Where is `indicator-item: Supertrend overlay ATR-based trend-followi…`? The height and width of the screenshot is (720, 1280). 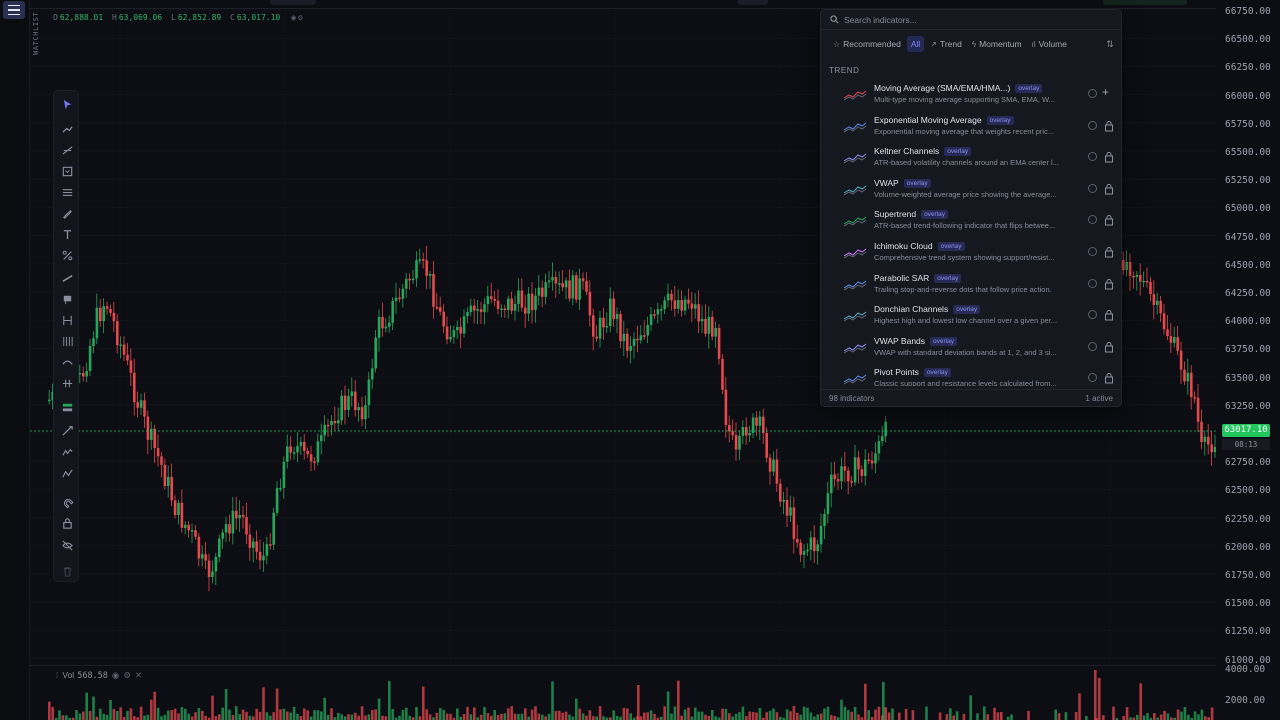 indicator-item: Supertrend overlay ATR-based trend-followi… is located at coordinates (971, 222).